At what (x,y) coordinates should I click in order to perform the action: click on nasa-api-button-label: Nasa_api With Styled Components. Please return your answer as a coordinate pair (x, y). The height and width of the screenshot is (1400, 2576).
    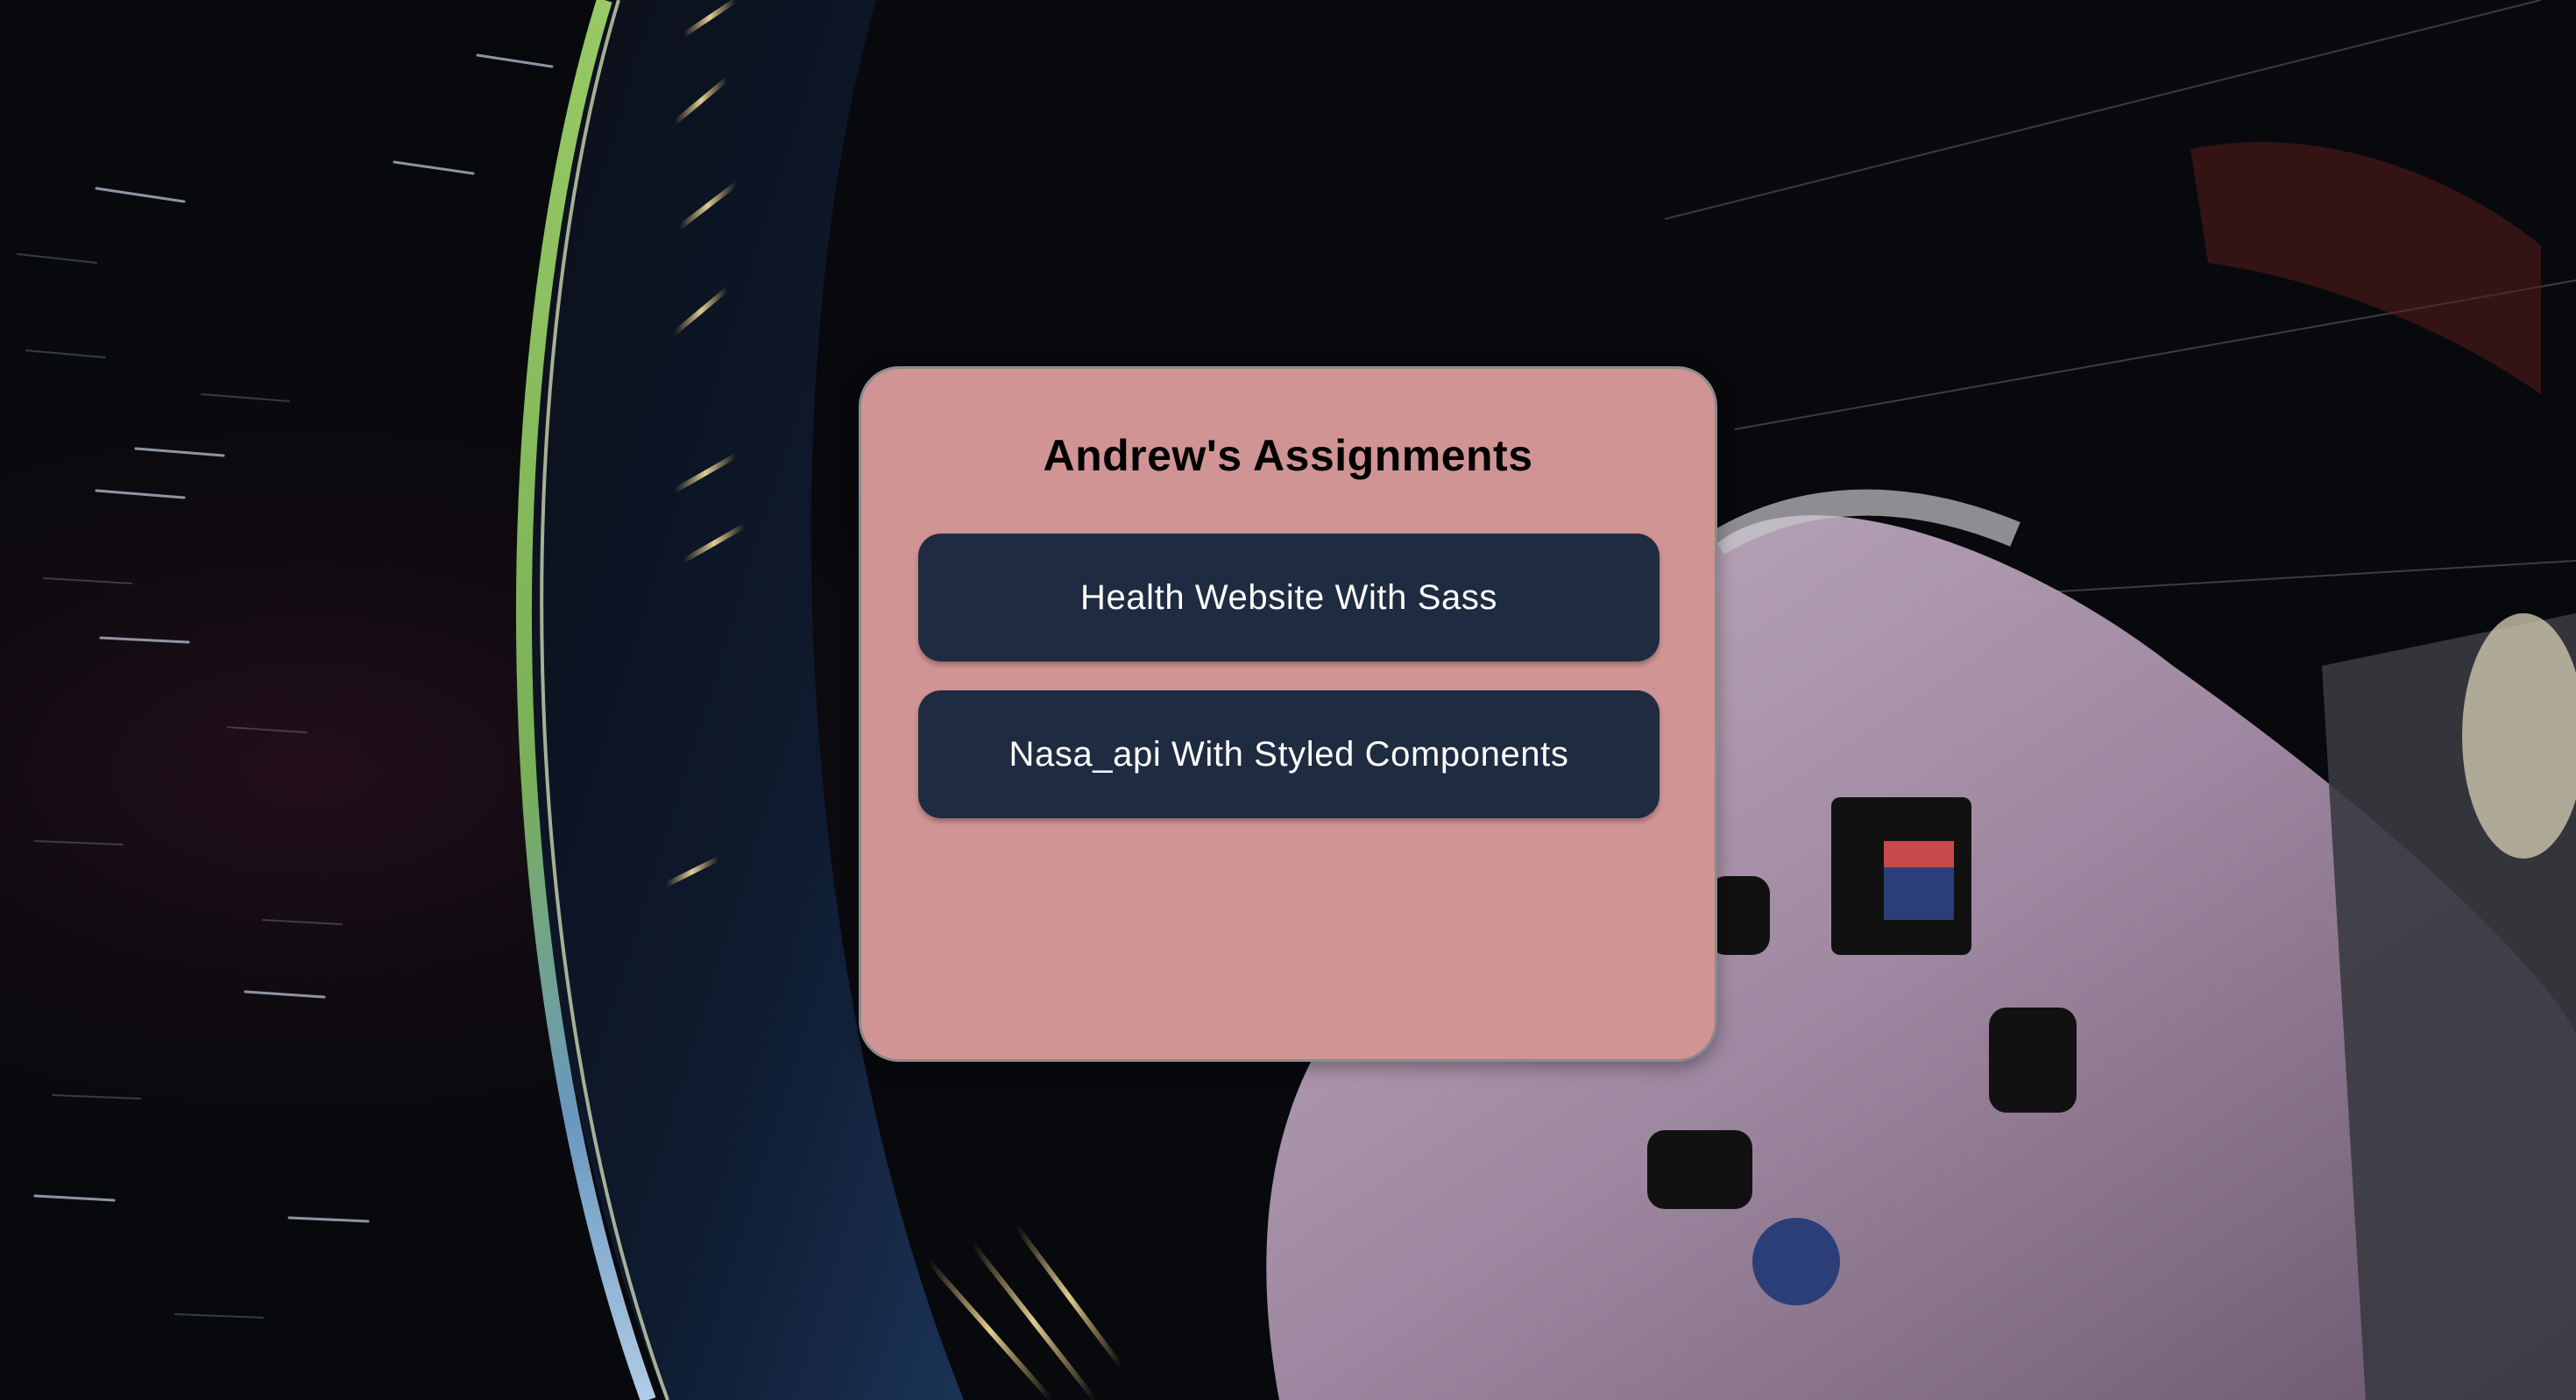
    Looking at the image, I should click on (1288, 754).